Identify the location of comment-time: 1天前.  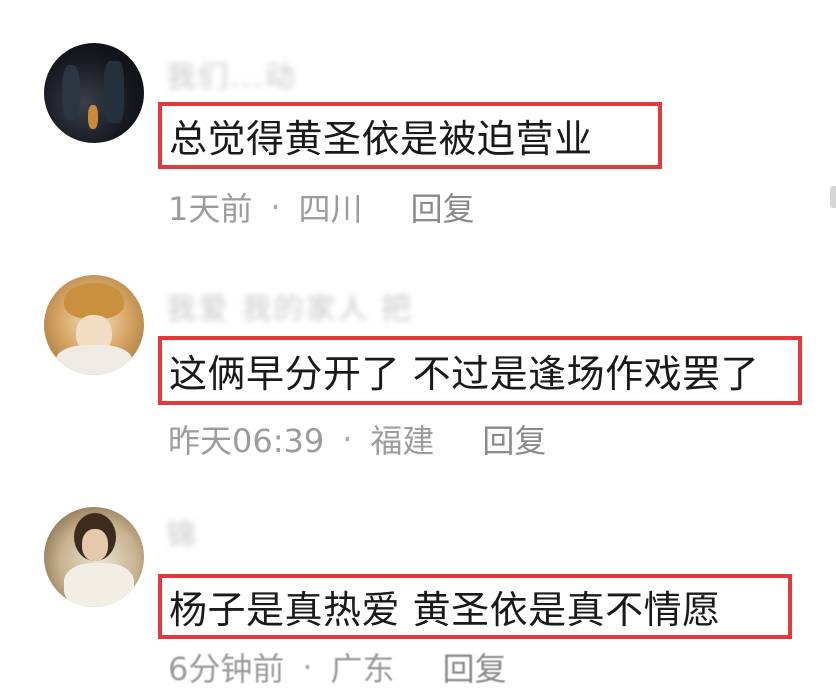
(210, 209).